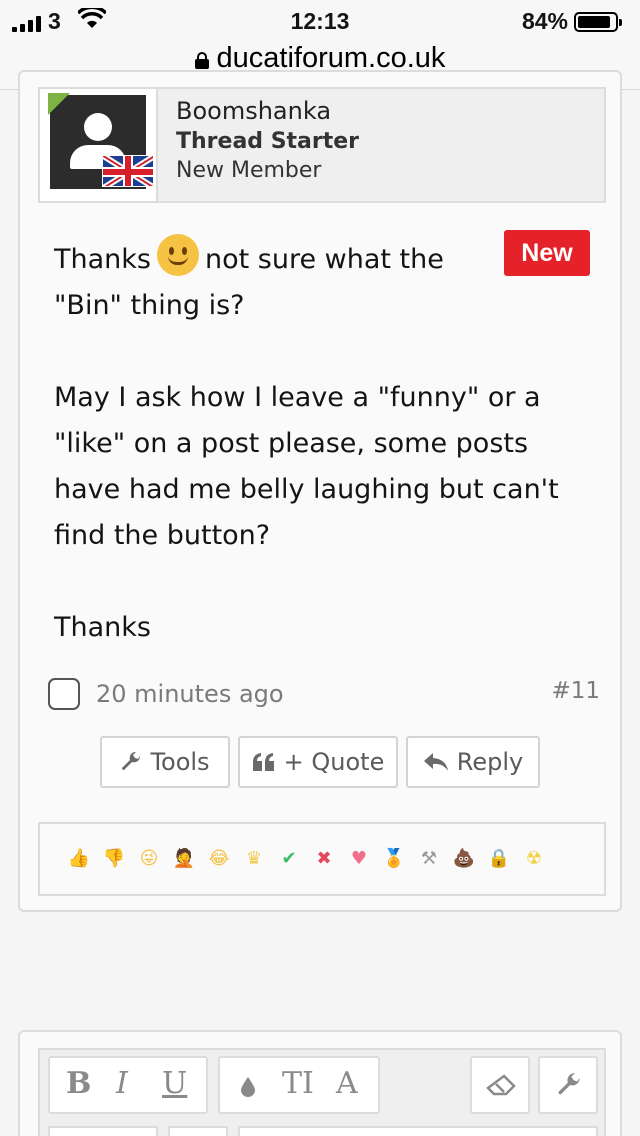 Image resolution: width=640 pixels, height=1136 pixels. Describe the element at coordinates (184, 859) in the screenshot. I see `reaction-facepalm-icon: 🤦` at that location.